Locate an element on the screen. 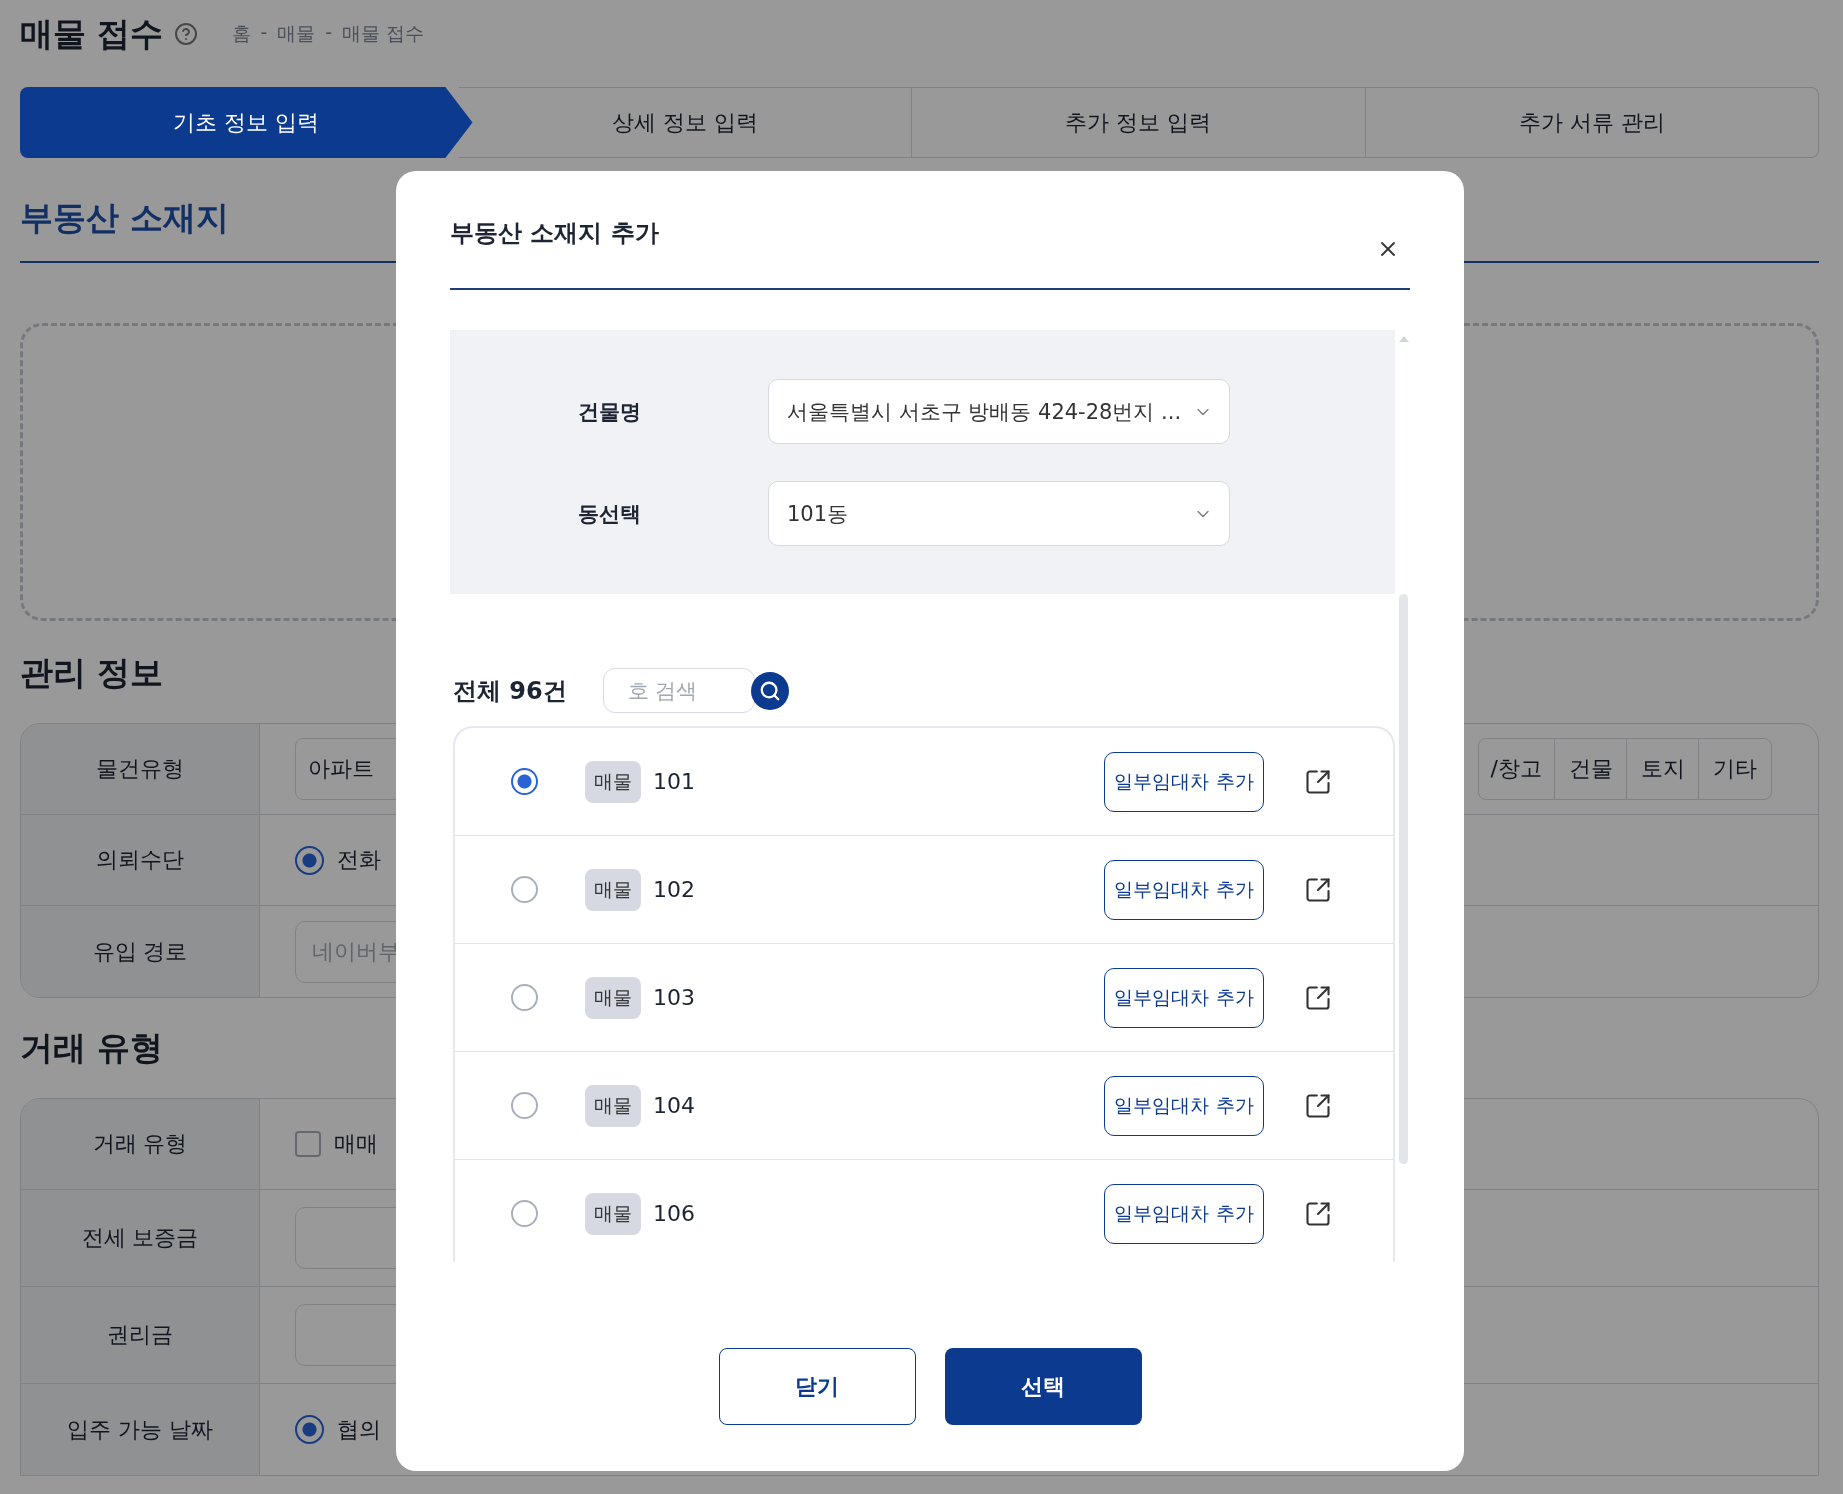  dialog-button: 닫기 is located at coordinates (817, 1386).